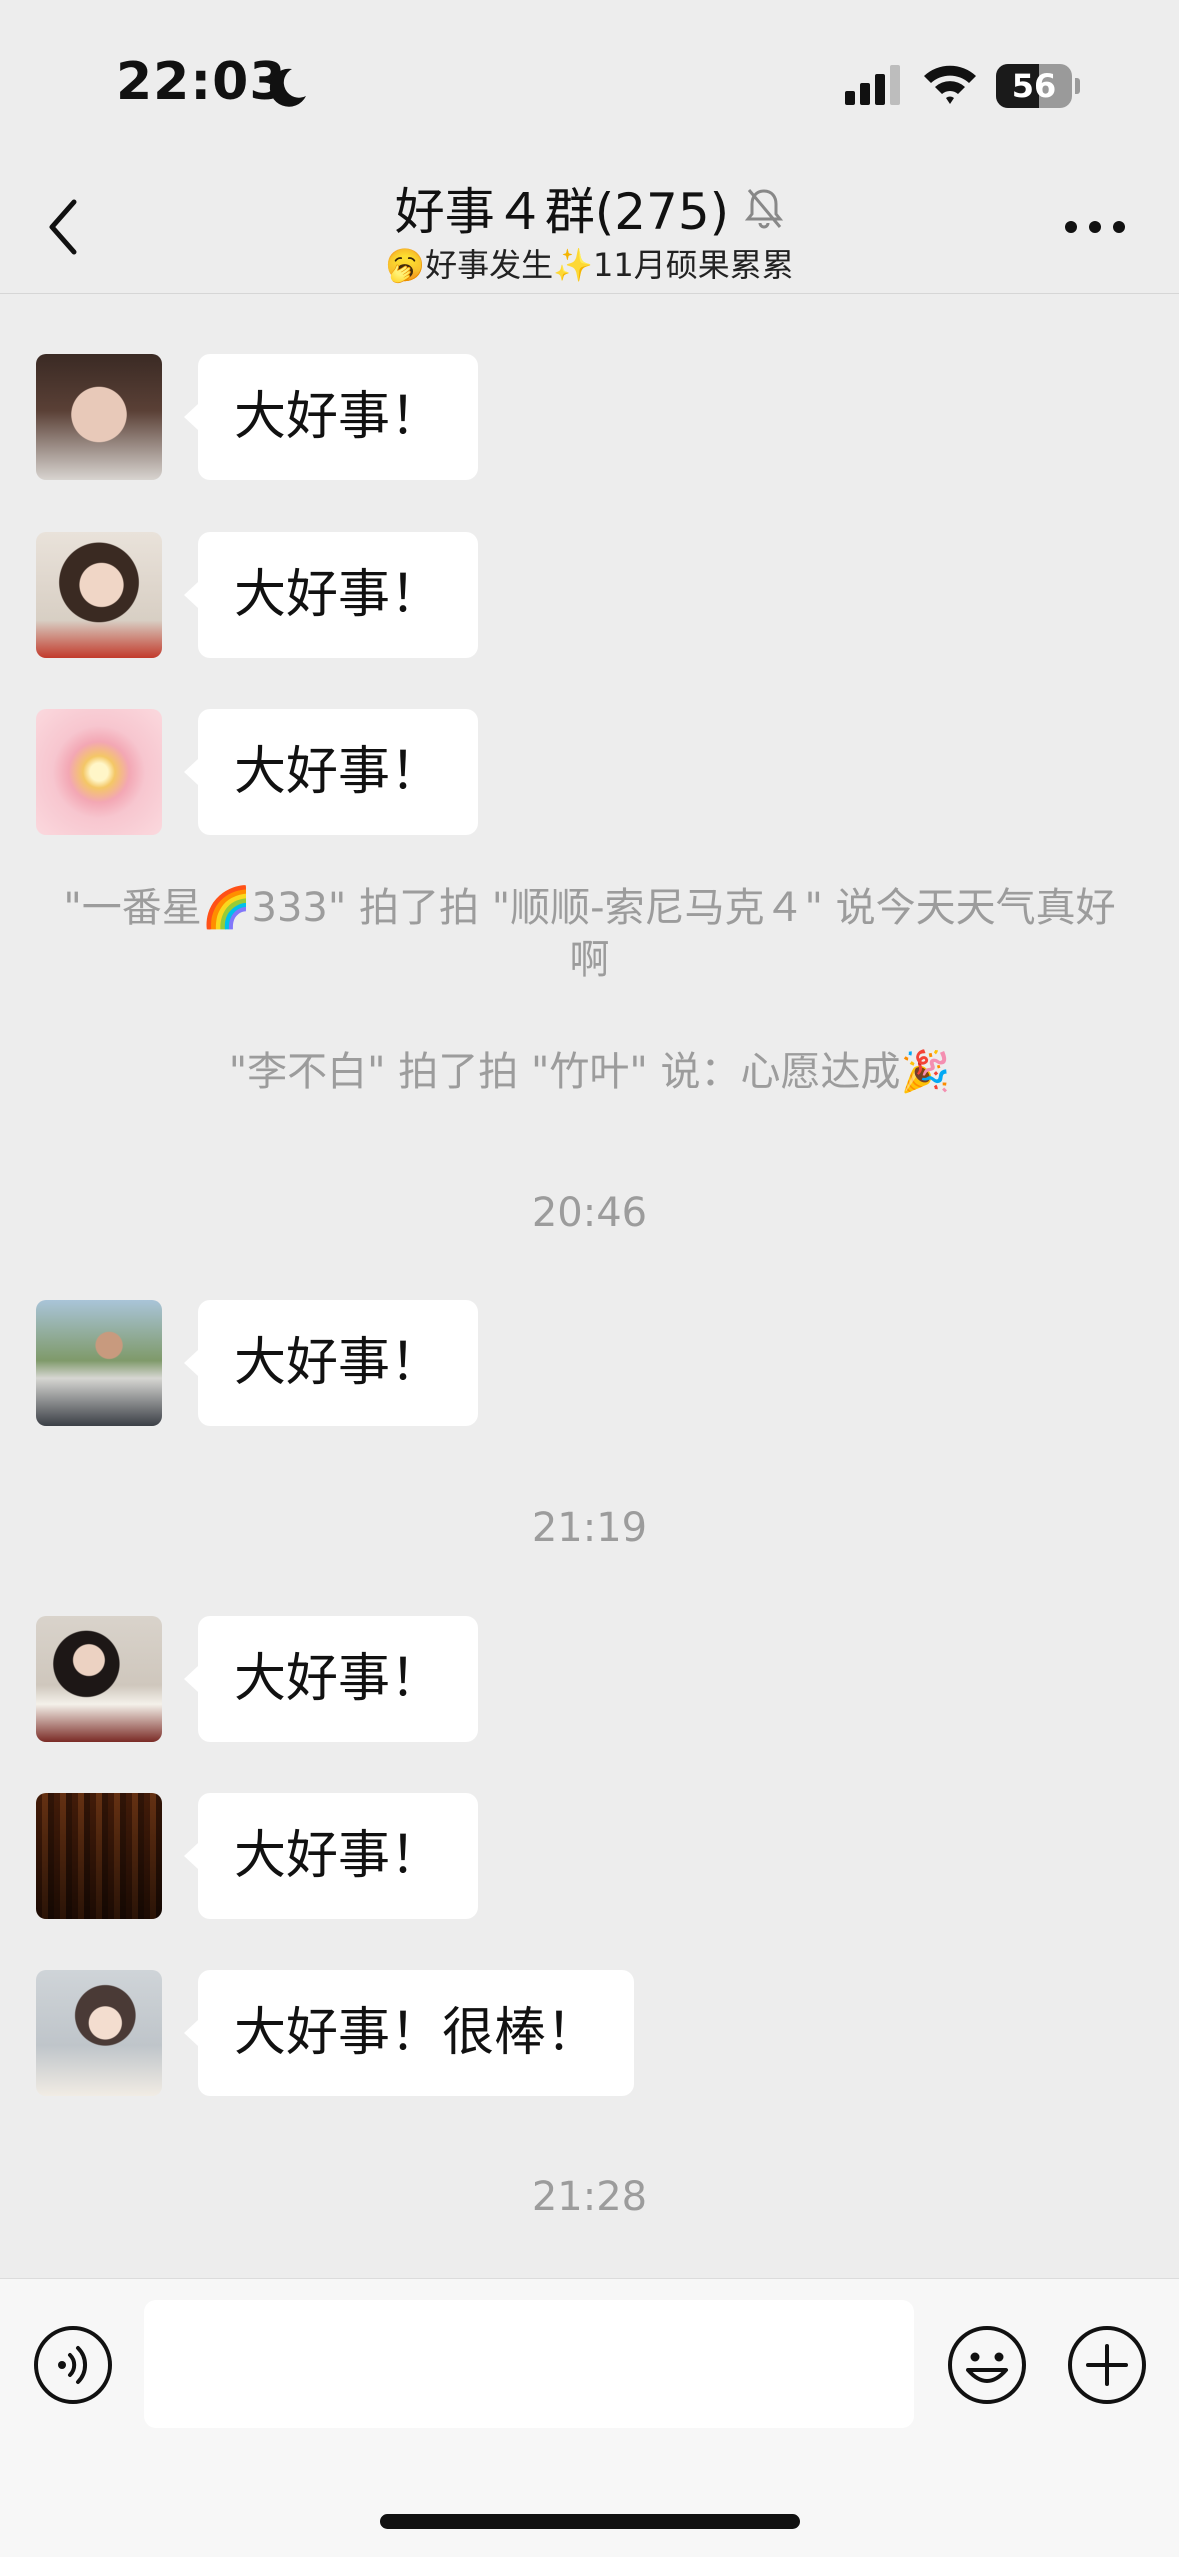 The height and width of the screenshot is (2557, 1179). I want to click on glowing-orb-avatar, so click(99, 772).